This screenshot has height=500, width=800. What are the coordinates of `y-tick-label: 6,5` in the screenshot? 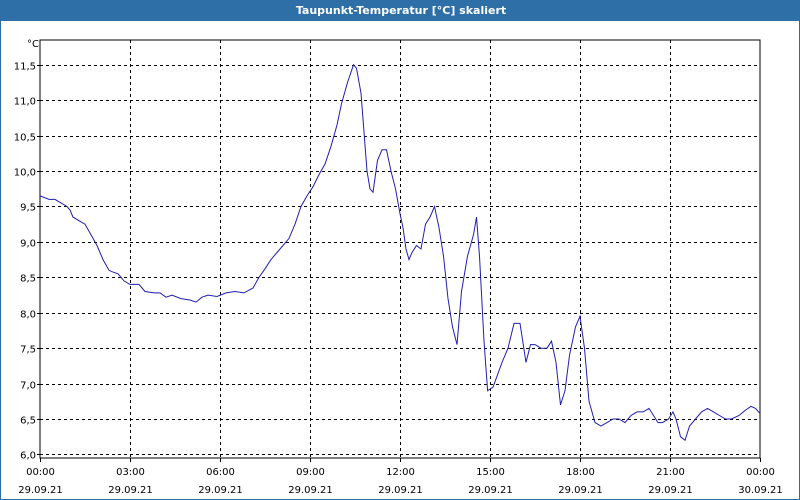 It's located at (28, 421).